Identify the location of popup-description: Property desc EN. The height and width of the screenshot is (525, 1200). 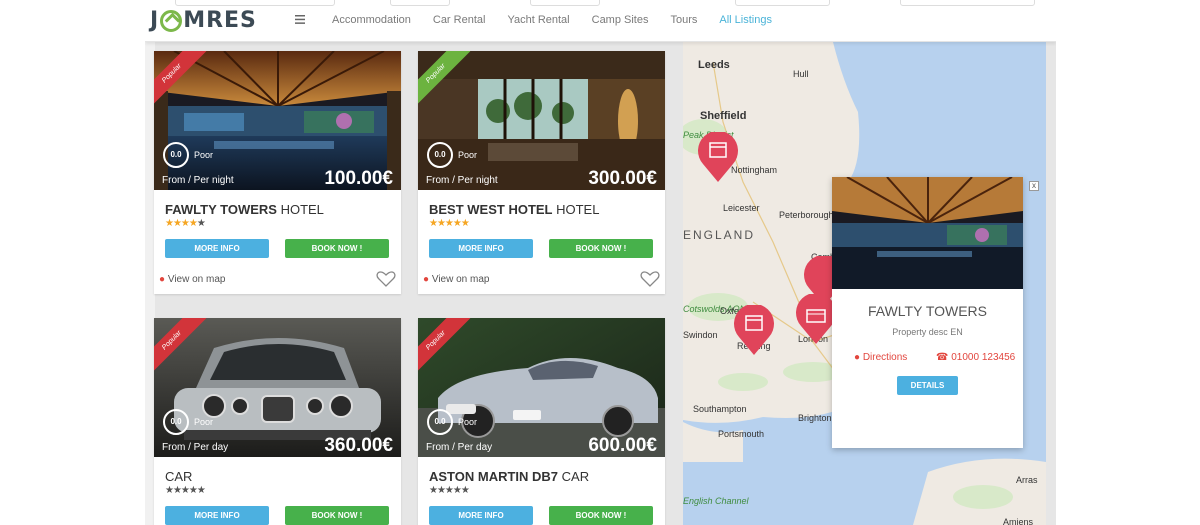
(927, 332).